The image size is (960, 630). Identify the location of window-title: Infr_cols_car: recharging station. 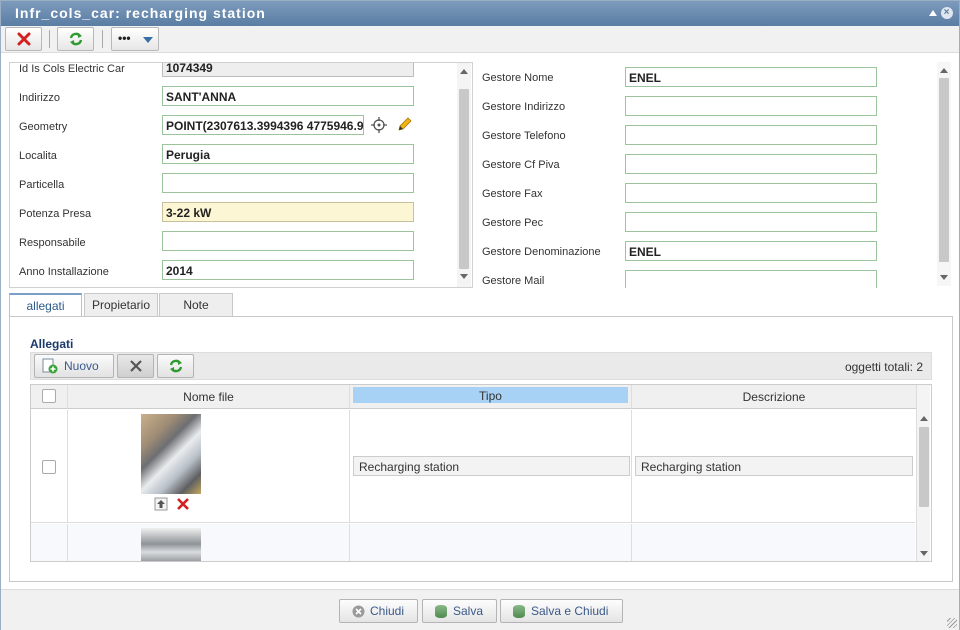
(140, 13).